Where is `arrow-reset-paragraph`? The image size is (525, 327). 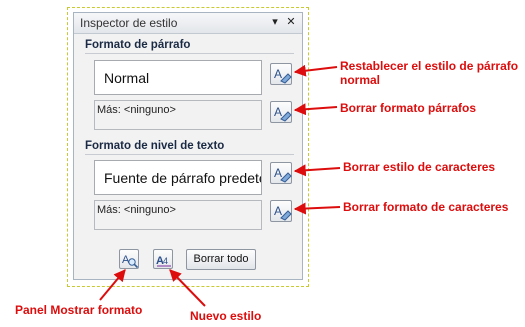
arrow-reset-paragraph is located at coordinates (315, 70).